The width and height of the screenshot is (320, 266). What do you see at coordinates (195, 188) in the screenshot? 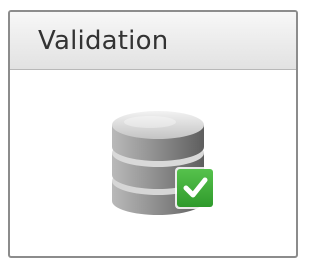
I see `checkmark-badge` at bounding box center [195, 188].